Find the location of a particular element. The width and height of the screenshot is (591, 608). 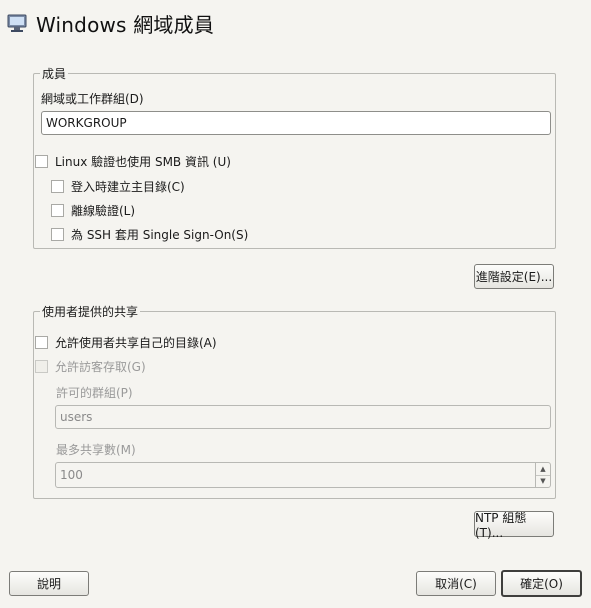

sso-label: 為 SSH 套用 Single Sign-On(S) is located at coordinates (160, 235).